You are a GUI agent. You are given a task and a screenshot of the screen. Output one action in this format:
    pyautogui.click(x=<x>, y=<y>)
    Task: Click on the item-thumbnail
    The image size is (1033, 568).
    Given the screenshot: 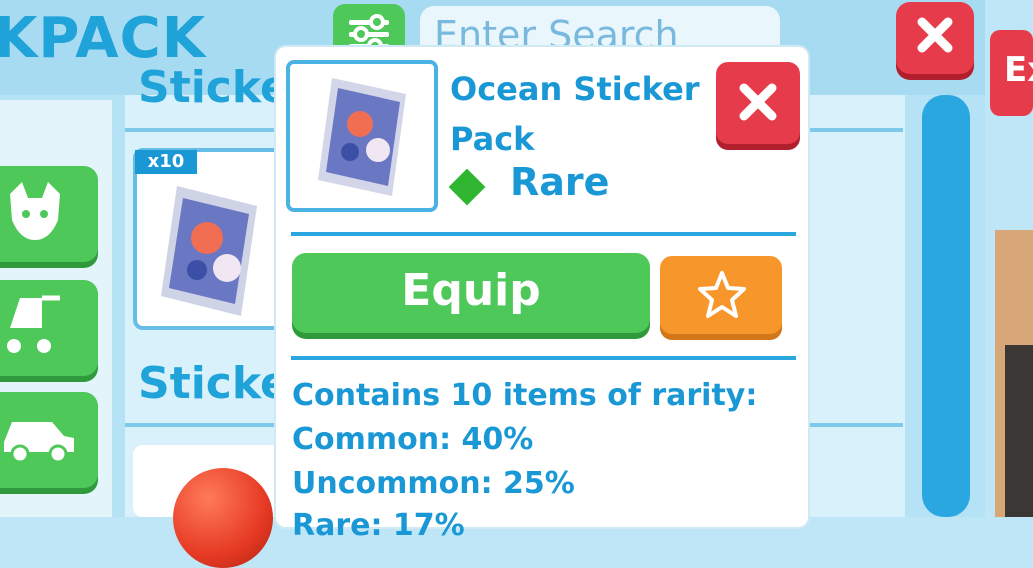 What is the action you would take?
    pyautogui.click(x=362, y=136)
    